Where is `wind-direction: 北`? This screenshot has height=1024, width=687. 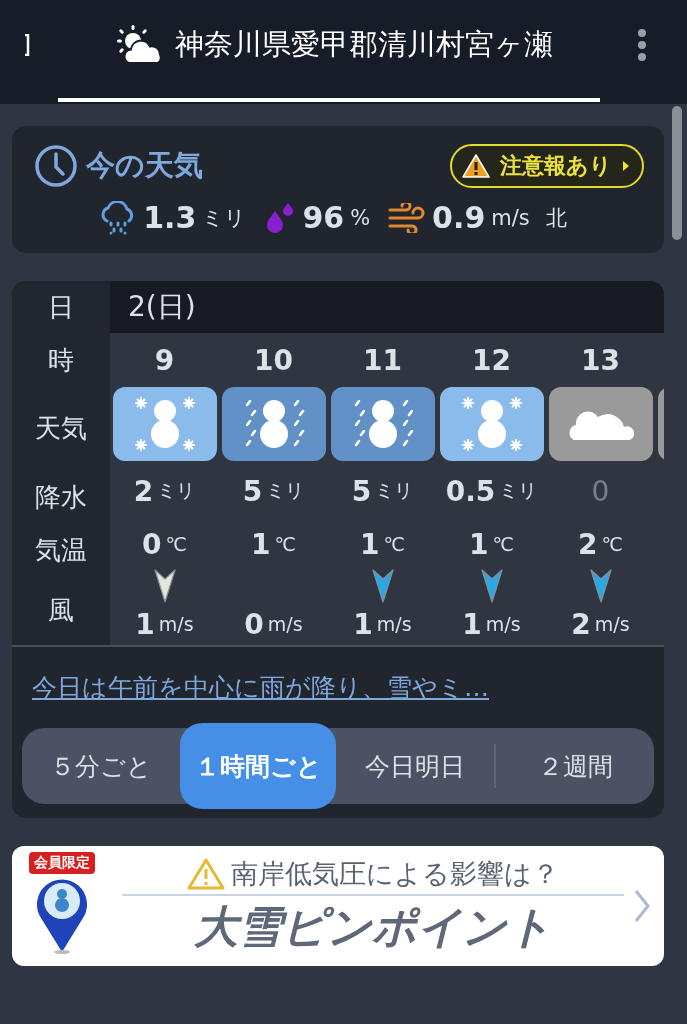
wind-direction: 北 is located at coordinates (556, 218).